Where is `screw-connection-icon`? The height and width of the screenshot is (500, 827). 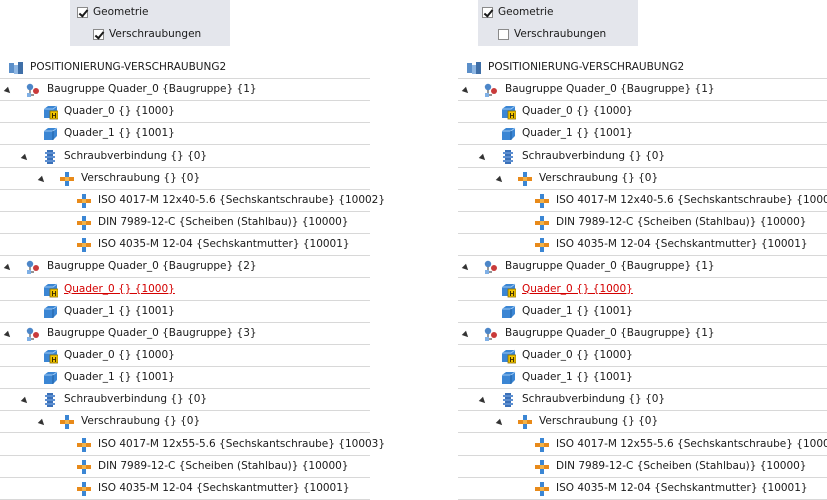
screw-connection-icon is located at coordinates (508, 400).